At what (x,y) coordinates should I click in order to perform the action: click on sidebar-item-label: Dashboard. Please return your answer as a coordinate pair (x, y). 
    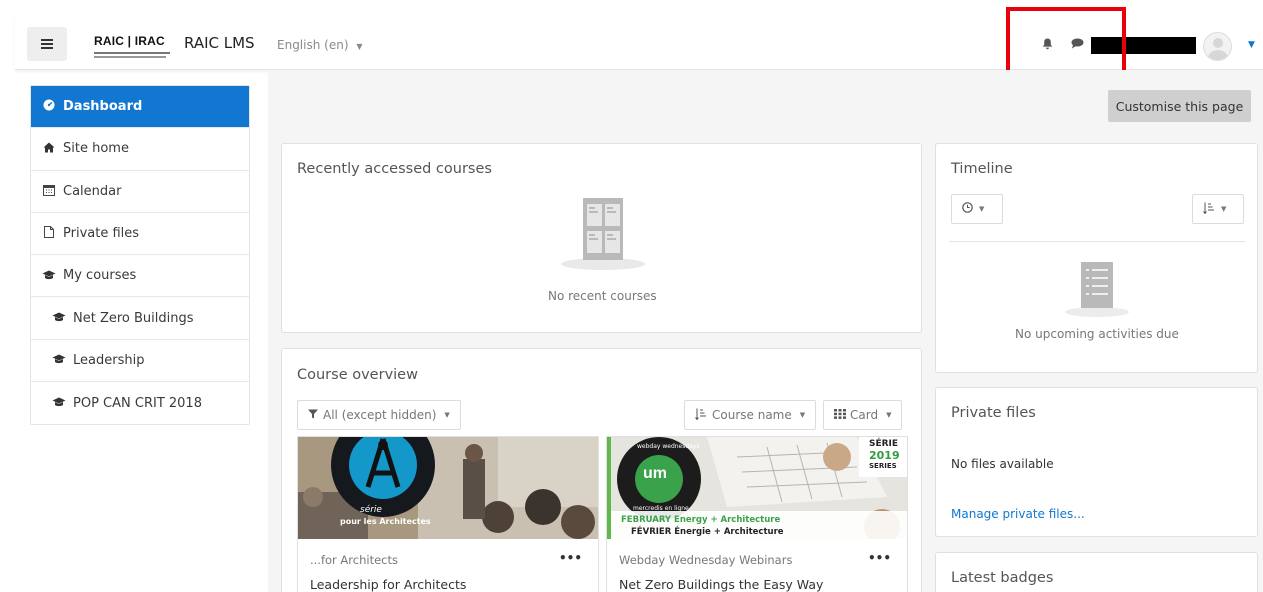
    Looking at the image, I should click on (103, 107).